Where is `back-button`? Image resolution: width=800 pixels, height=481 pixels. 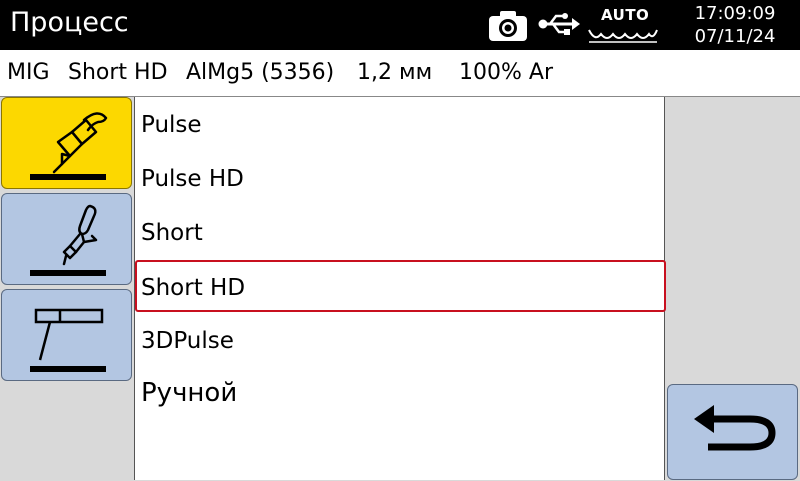
back-button is located at coordinates (732, 432).